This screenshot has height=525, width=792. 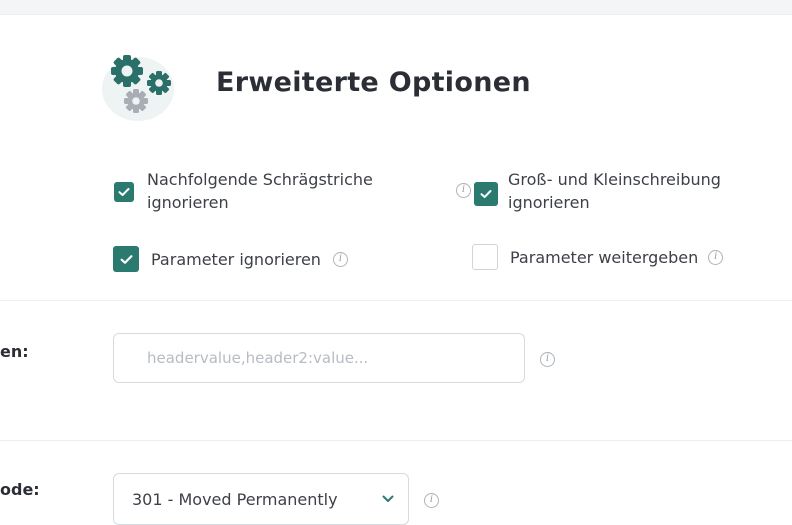 I want to click on section-header: Erweiterte Optionen, so click(x=315, y=84).